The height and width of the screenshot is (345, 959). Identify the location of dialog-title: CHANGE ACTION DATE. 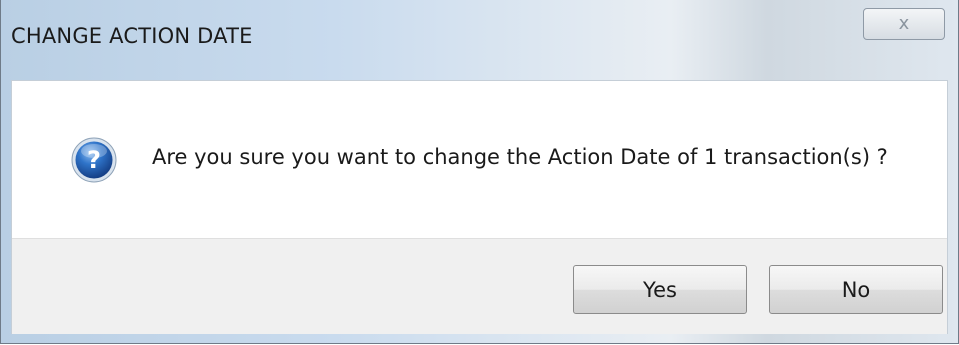
(132, 36).